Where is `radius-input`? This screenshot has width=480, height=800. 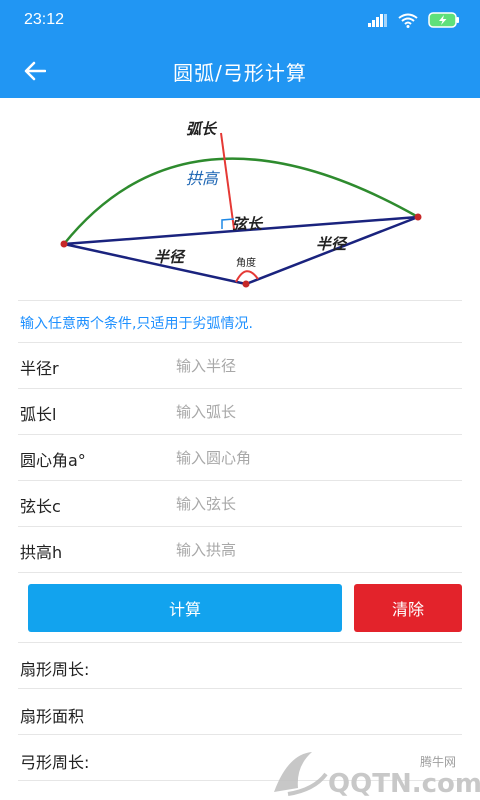 radius-input is located at coordinates (311, 366).